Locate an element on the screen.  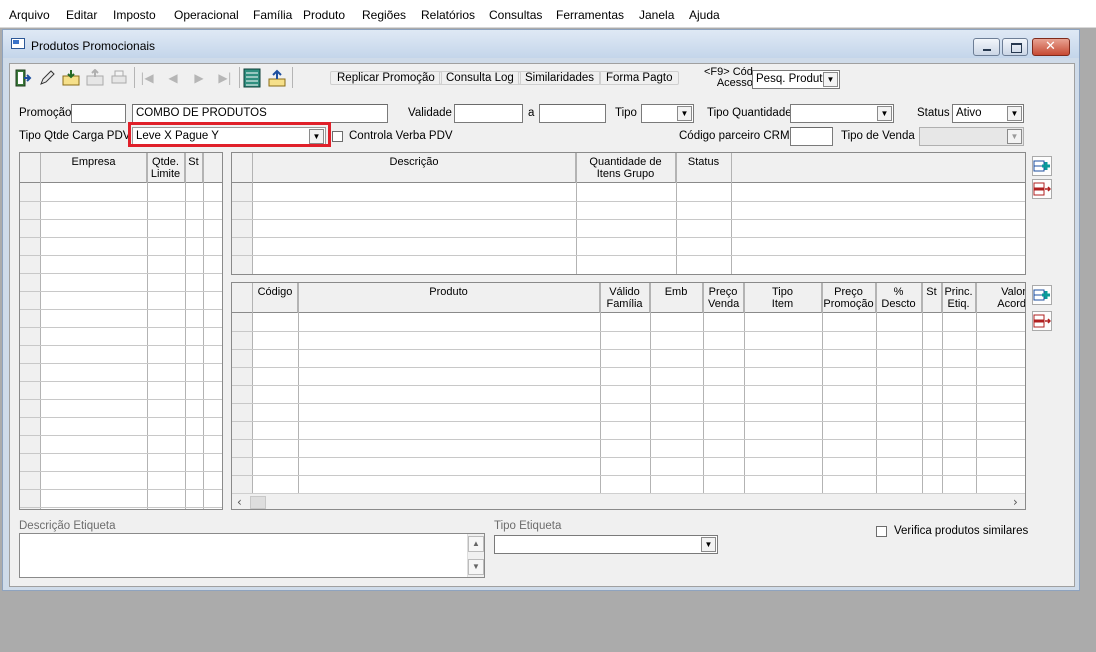
column-header-tipo-item: Tipo Item is located at coordinates (783, 298).